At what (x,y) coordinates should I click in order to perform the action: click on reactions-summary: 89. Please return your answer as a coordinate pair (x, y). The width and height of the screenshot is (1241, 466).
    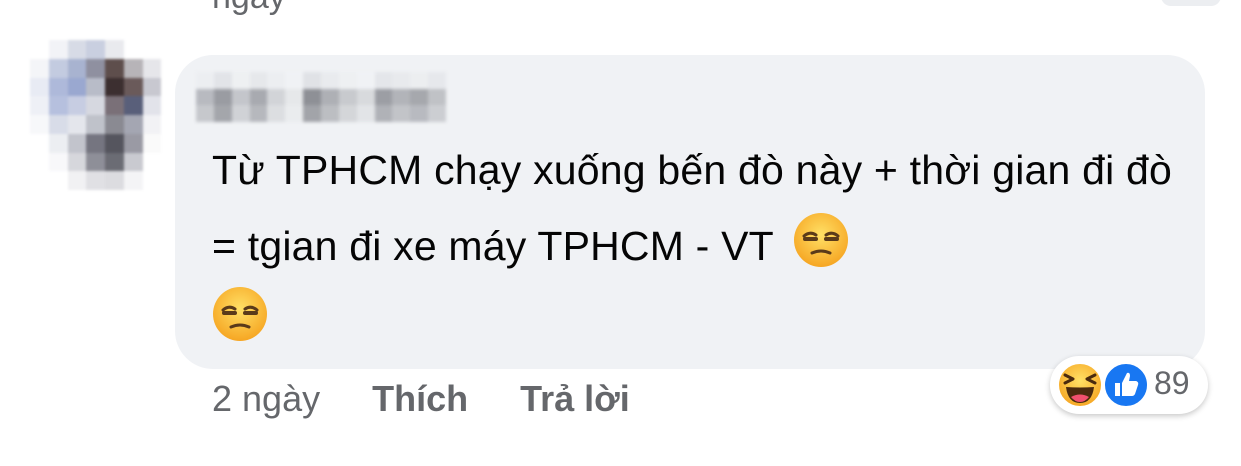
    Looking at the image, I should click on (1129, 385).